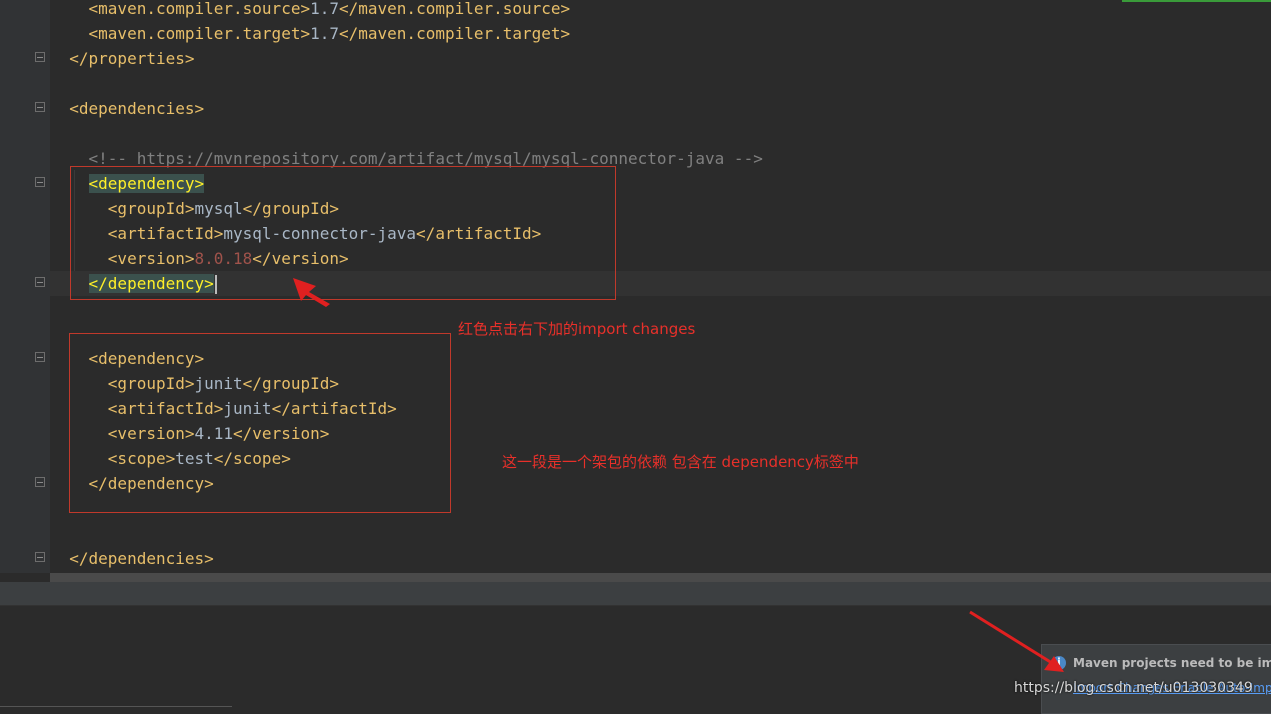 This screenshot has width=1271, height=714. I want to click on watermark: https://blog.csdn.net/u013030349, so click(1133, 688).